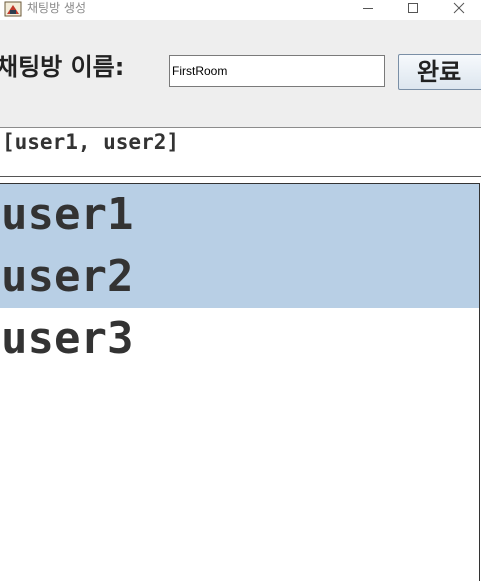 The height and width of the screenshot is (581, 481). What do you see at coordinates (239, 339) in the screenshot?
I see `list-item: user3` at bounding box center [239, 339].